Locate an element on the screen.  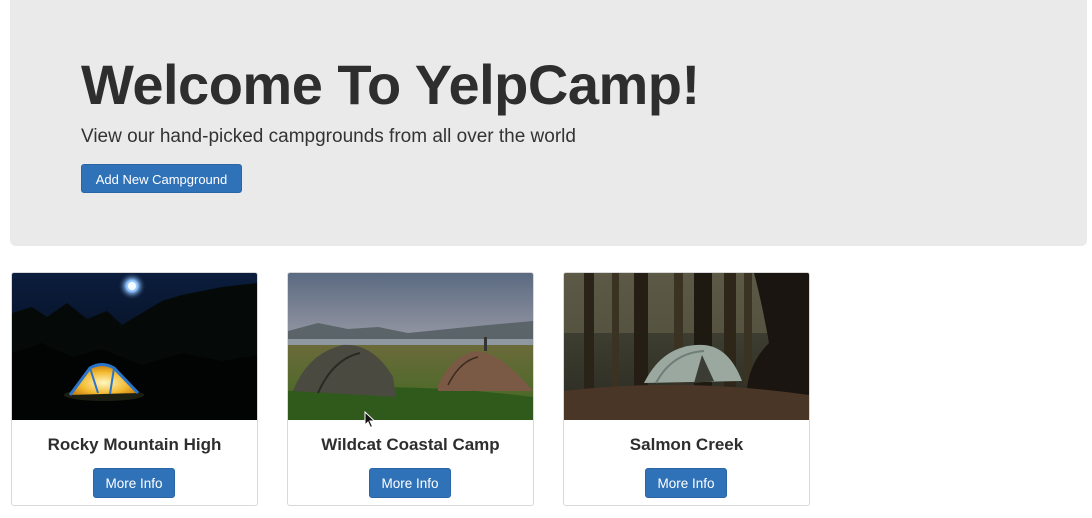
campground-card: Rocky Mountain High More Info is located at coordinates (134, 389).